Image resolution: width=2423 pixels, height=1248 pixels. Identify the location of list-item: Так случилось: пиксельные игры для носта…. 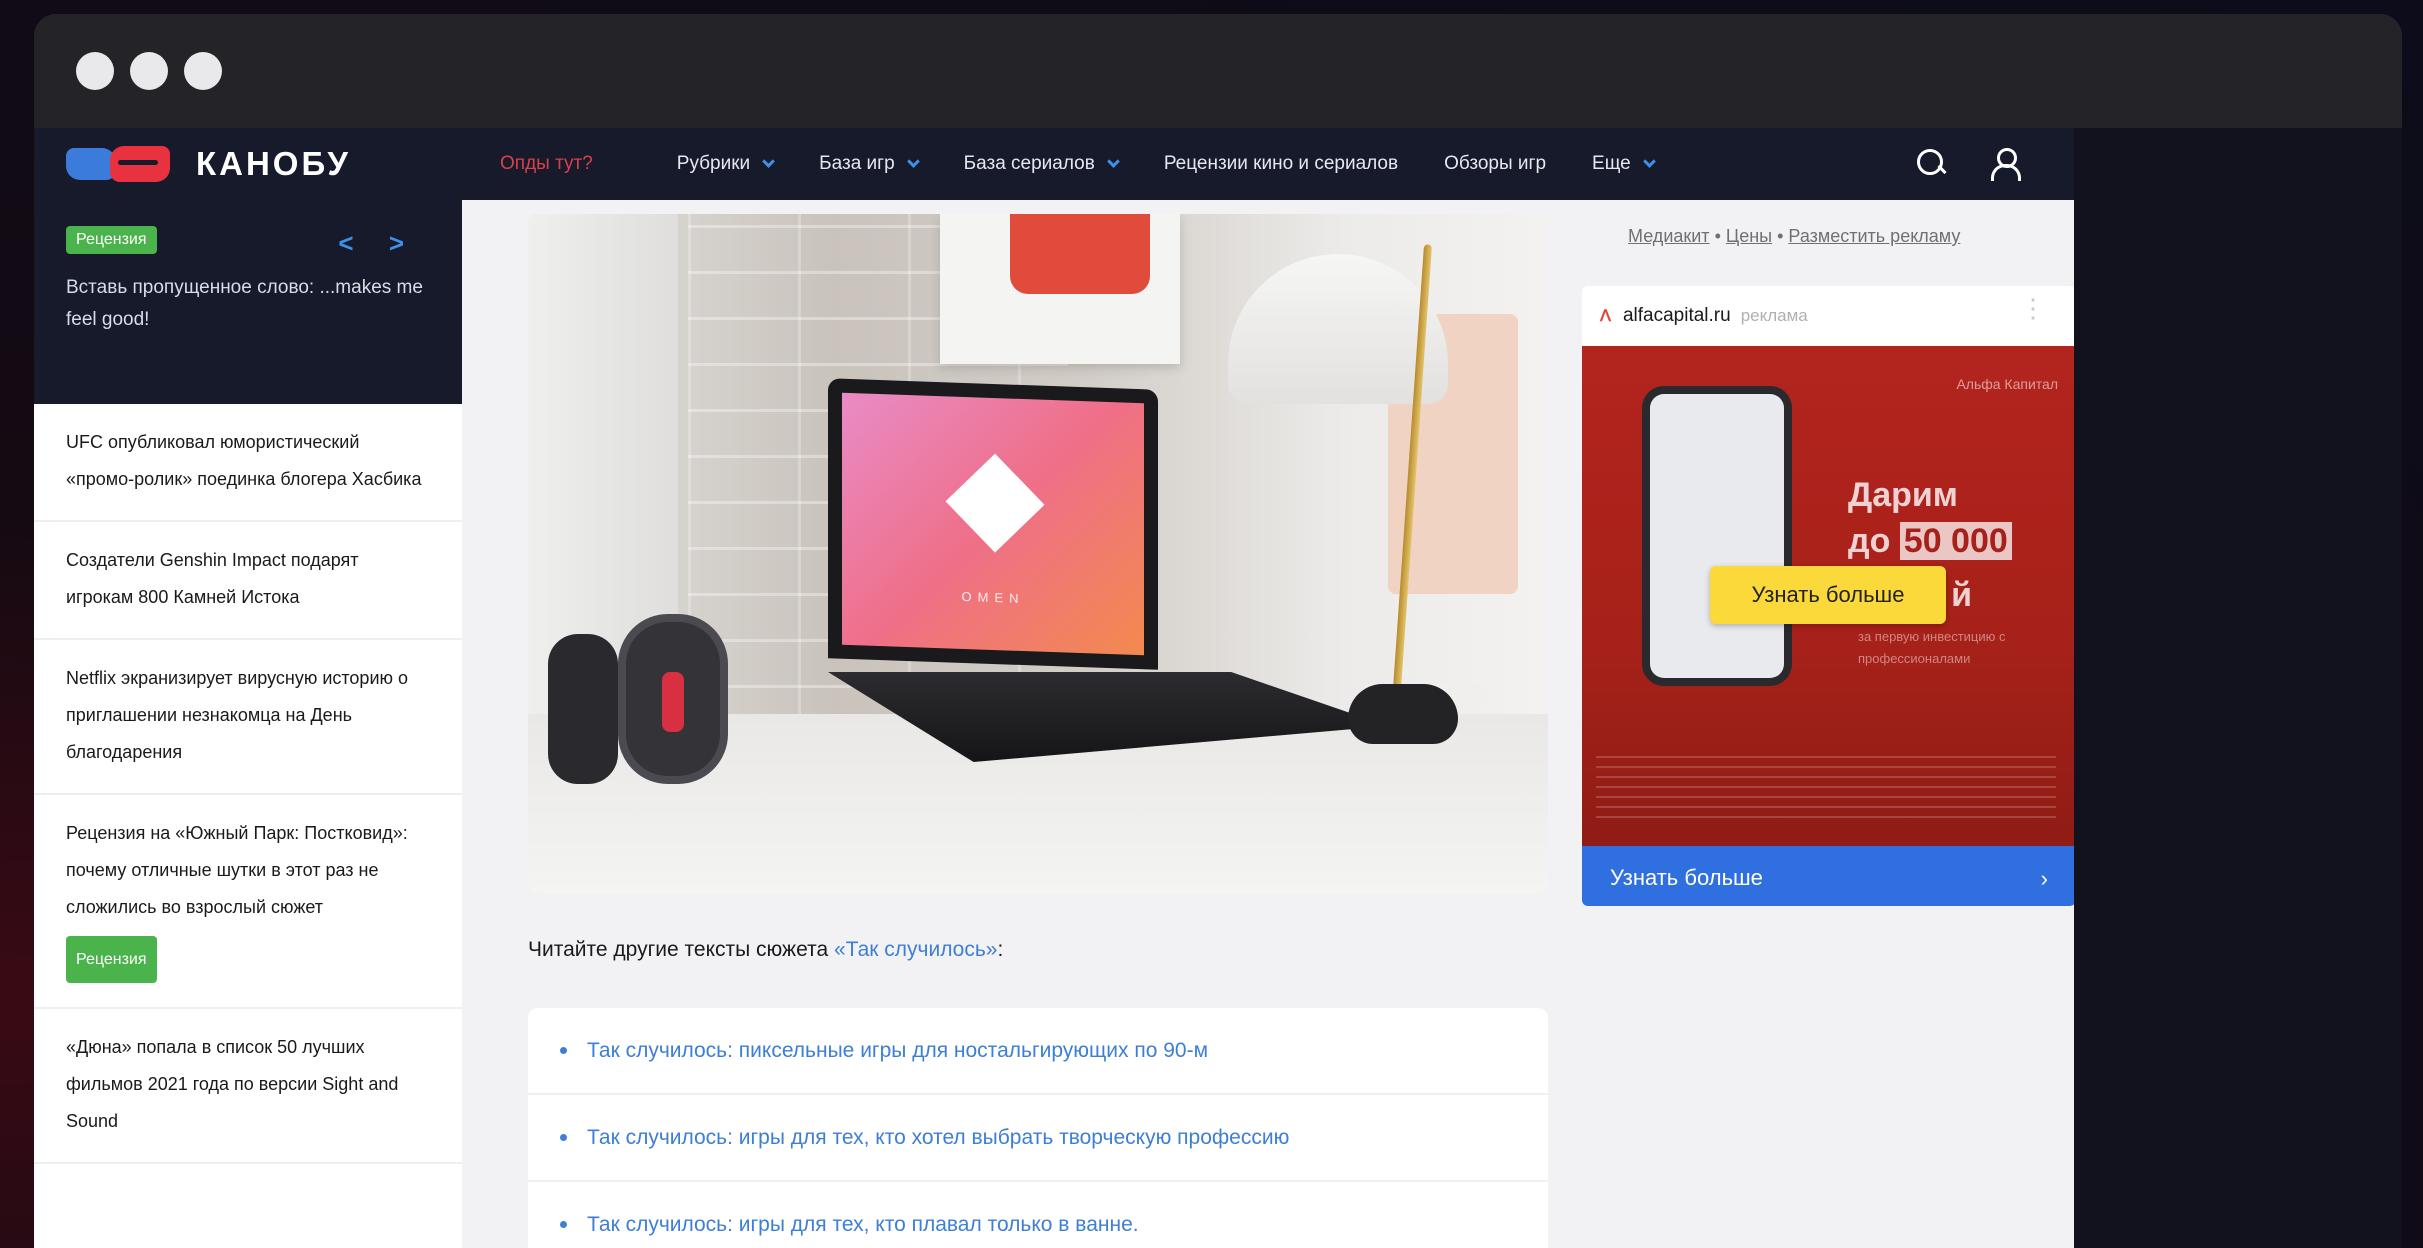
(1038, 1051).